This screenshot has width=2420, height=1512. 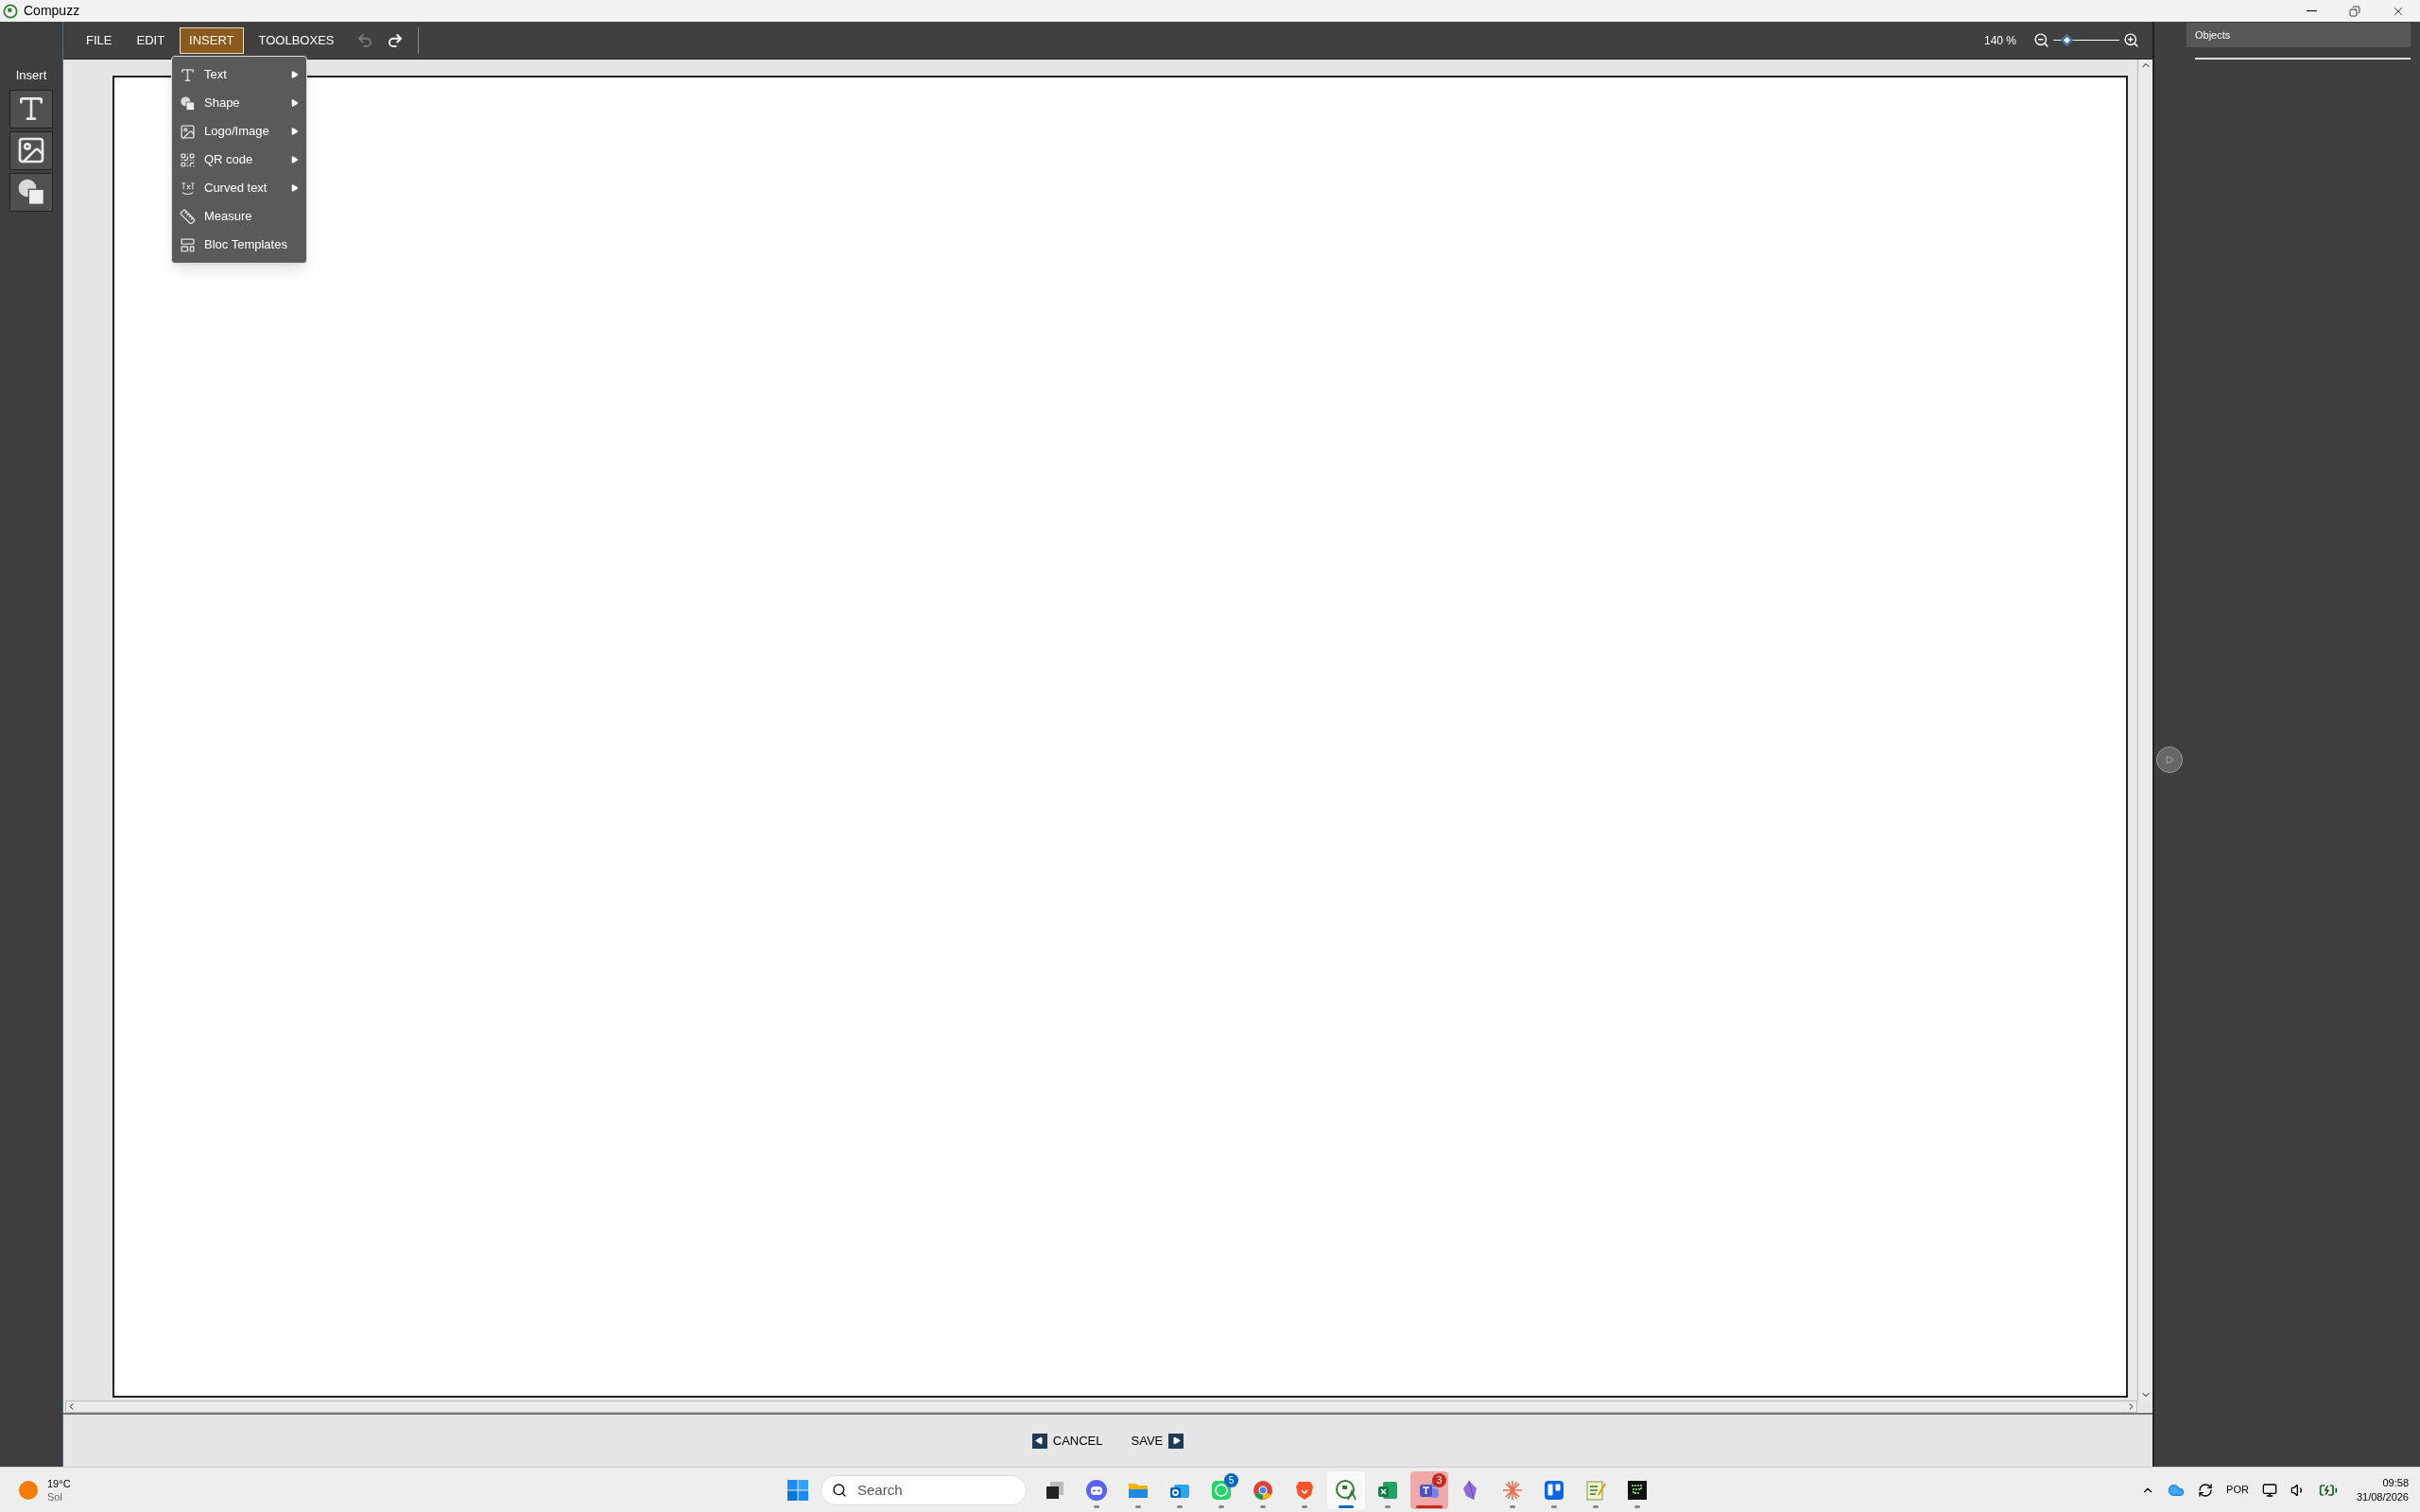 I want to click on terminal-icon, so click(x=1637, y=1490).